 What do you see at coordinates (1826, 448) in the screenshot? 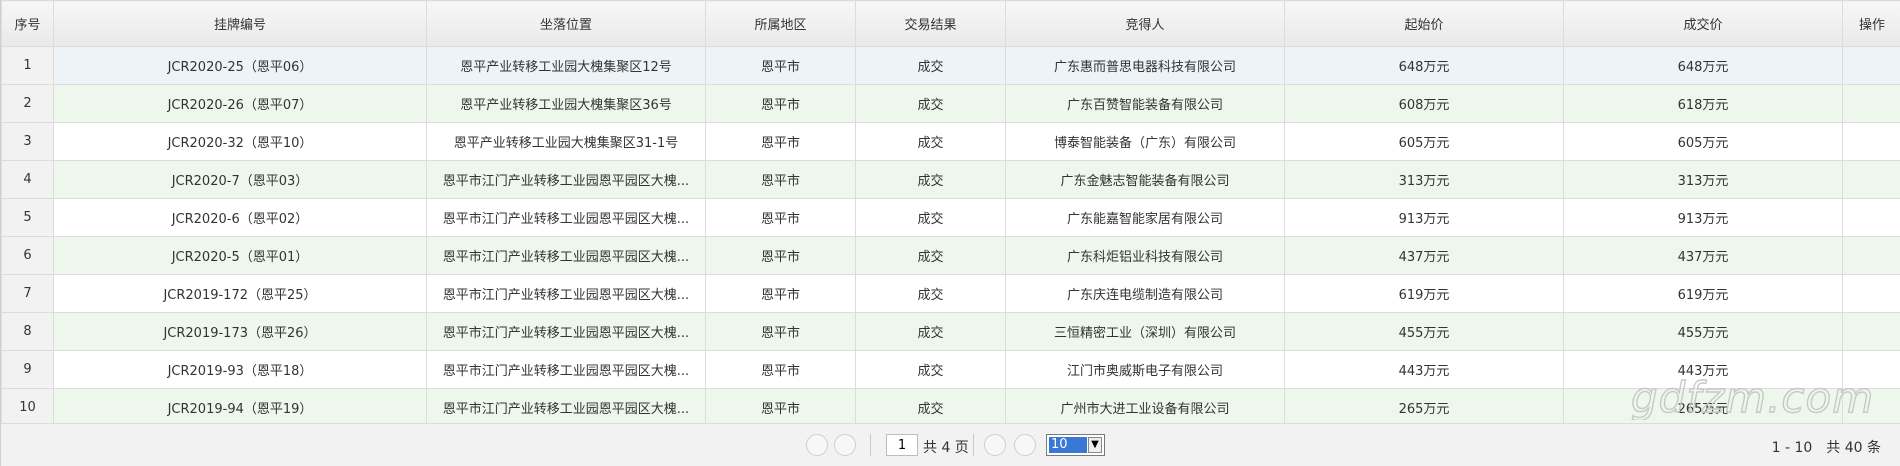
I see `record-range-label: 1 - 10 共 40 条` at bounding box center [1826, 448].